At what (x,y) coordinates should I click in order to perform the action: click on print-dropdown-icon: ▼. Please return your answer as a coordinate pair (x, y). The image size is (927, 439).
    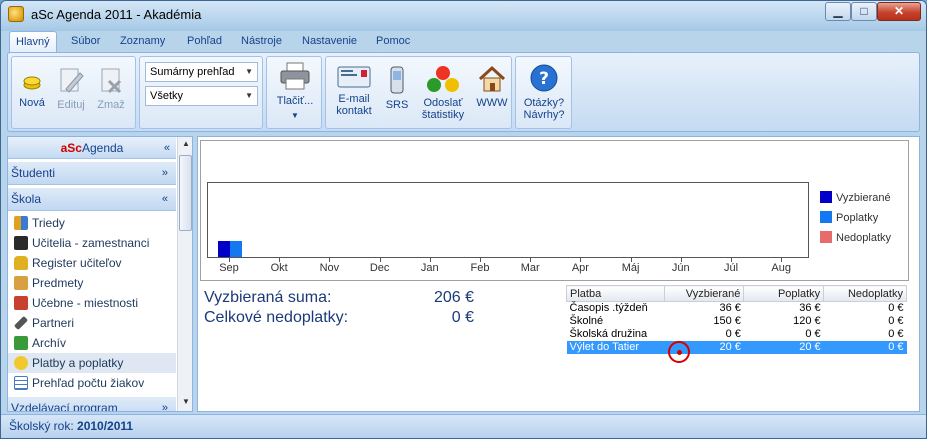
    Looking at the image, I should click on (295, 115).